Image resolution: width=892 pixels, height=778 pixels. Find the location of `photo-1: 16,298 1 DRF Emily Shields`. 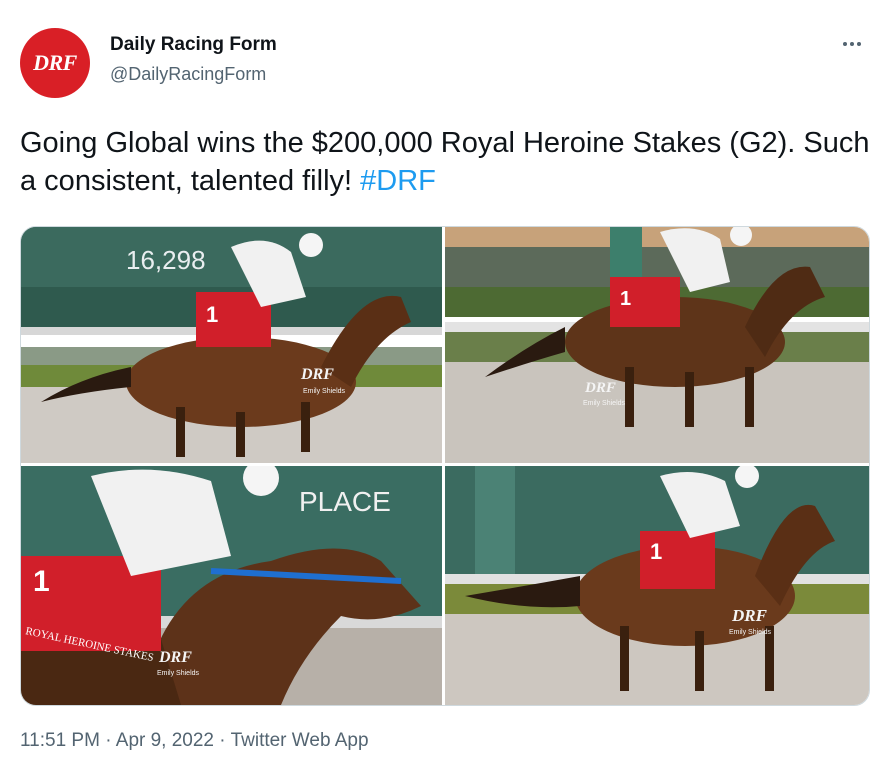

photo-1: 16,298 1 DRF Emily Shields is located at coordinates (231, 345).